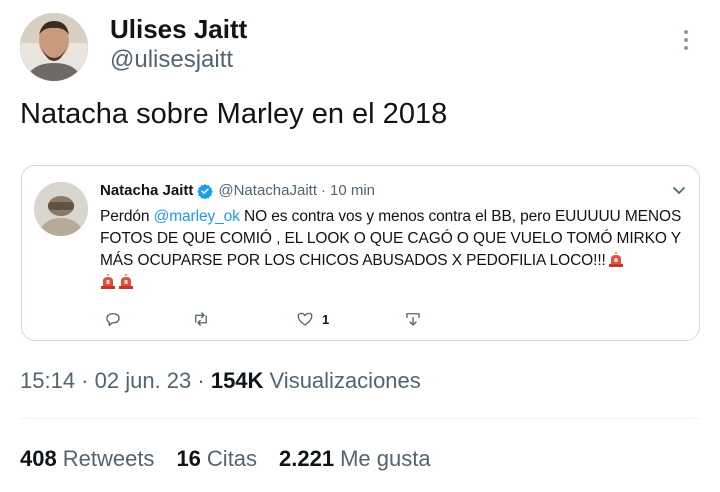  What do you see at coordinates (232, 458) in the screenshot?
I see `quotes-label: Citas` at bounding box center [232, 458].